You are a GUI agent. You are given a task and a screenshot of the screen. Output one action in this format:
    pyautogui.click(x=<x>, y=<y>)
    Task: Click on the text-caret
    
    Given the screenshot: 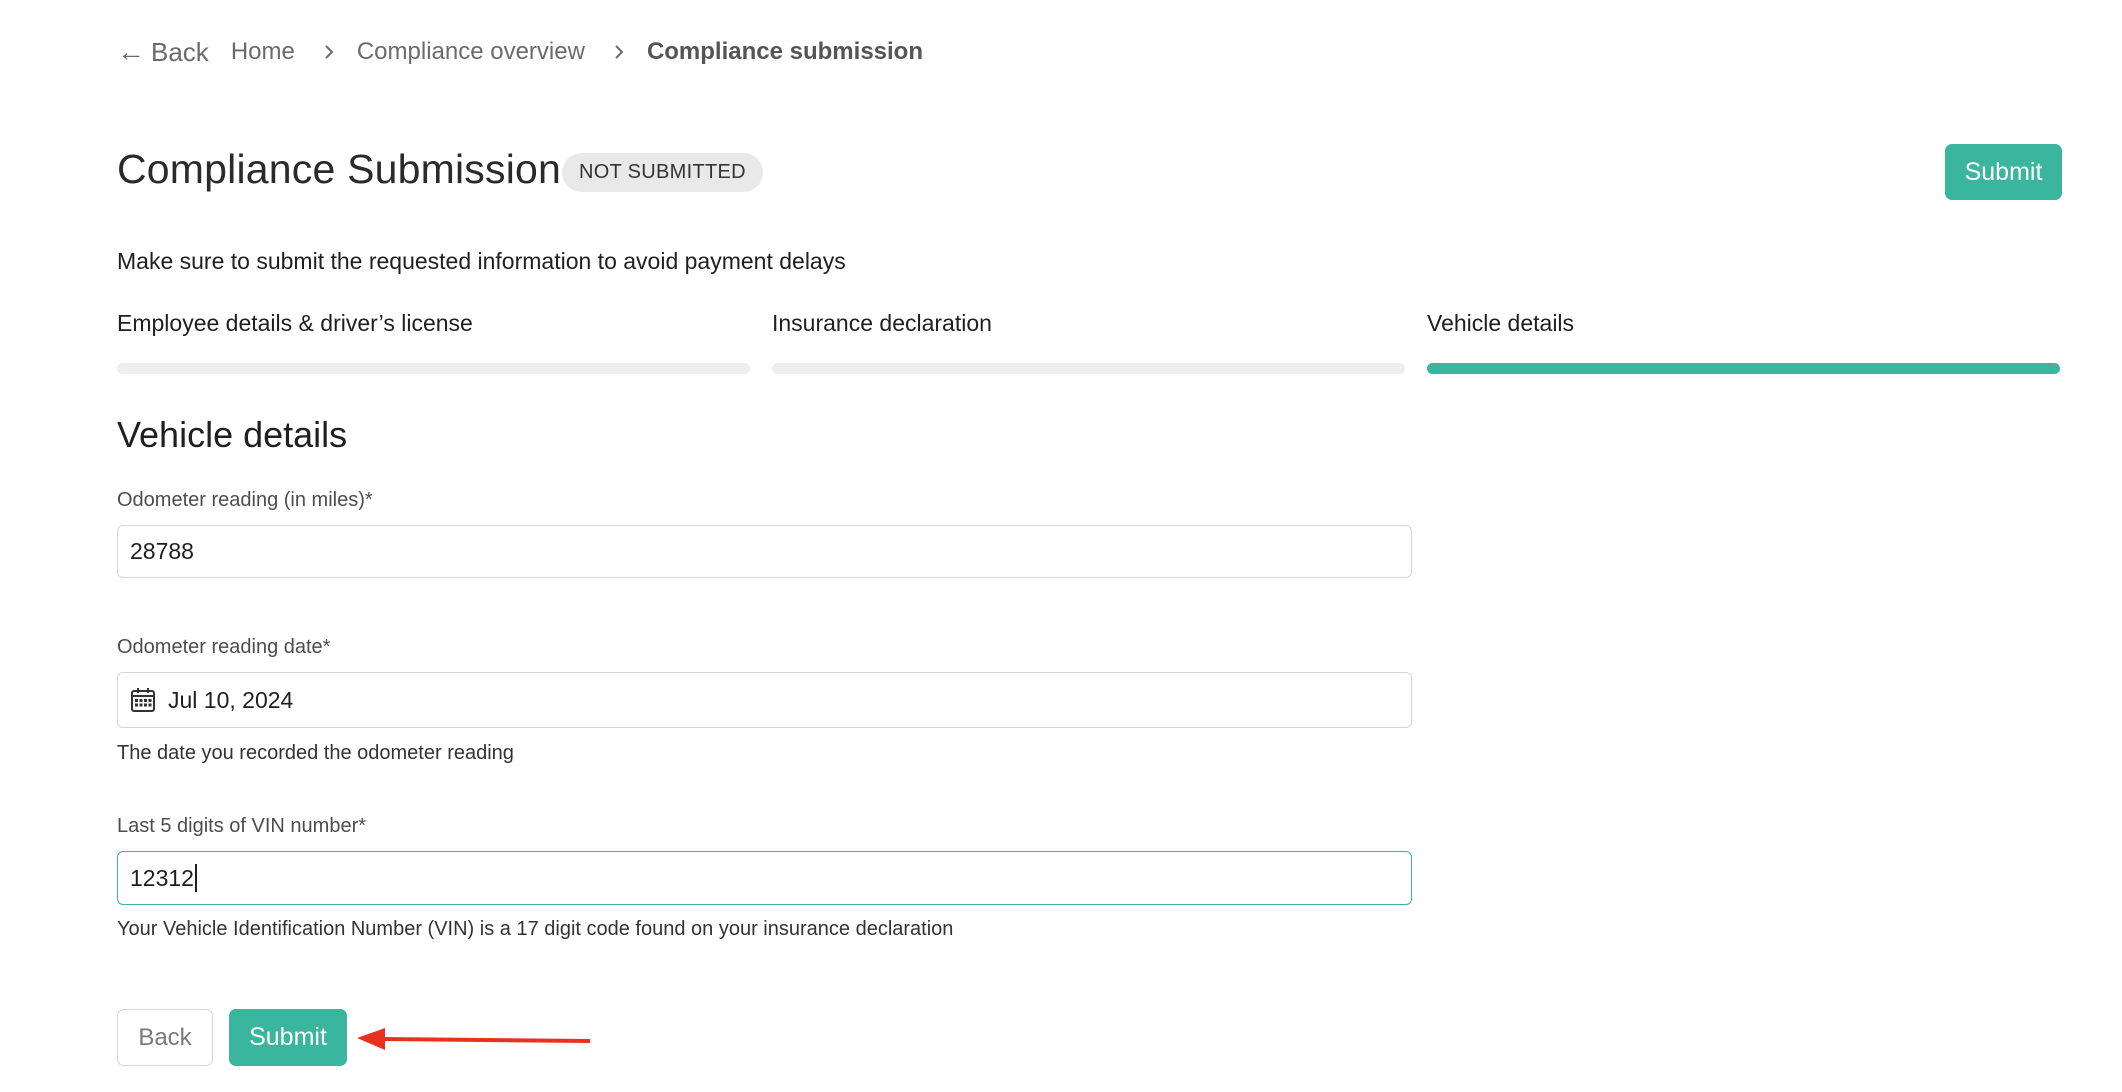 What is the action you would take?
    pyautogui.click(x=195, y=878)
    